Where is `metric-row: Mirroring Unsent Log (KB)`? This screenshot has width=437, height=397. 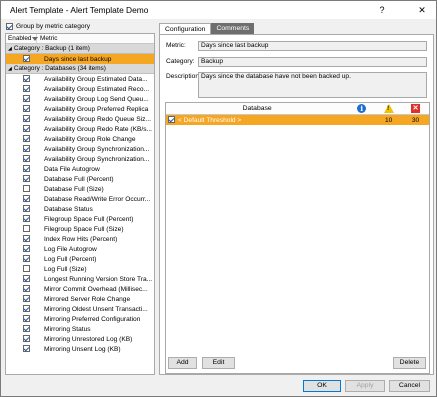 metric-row: Mirroring Unsent Log (KB) is located at coordinates (80, 349).